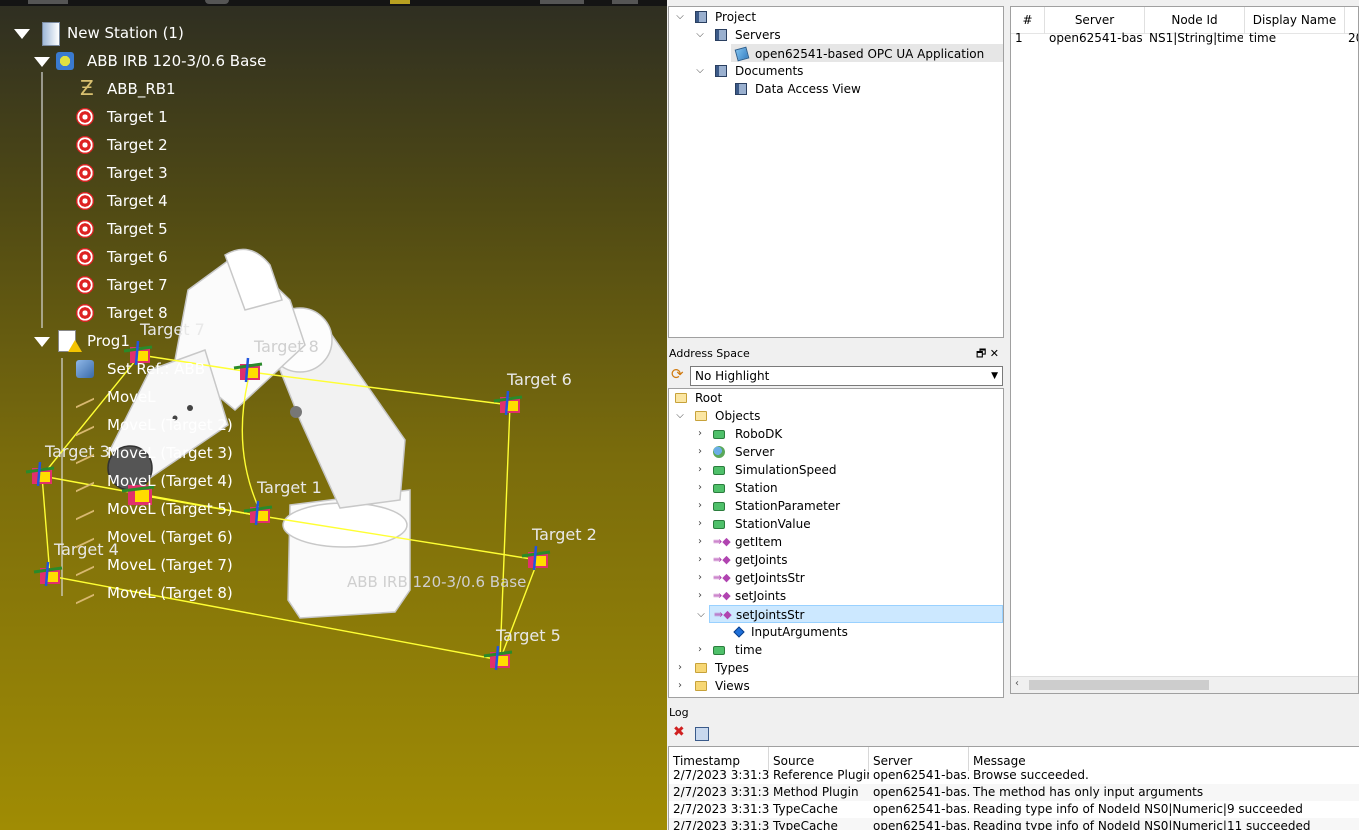  I want to click on tree-input-arguments: InputArguments, so click(836, 632).